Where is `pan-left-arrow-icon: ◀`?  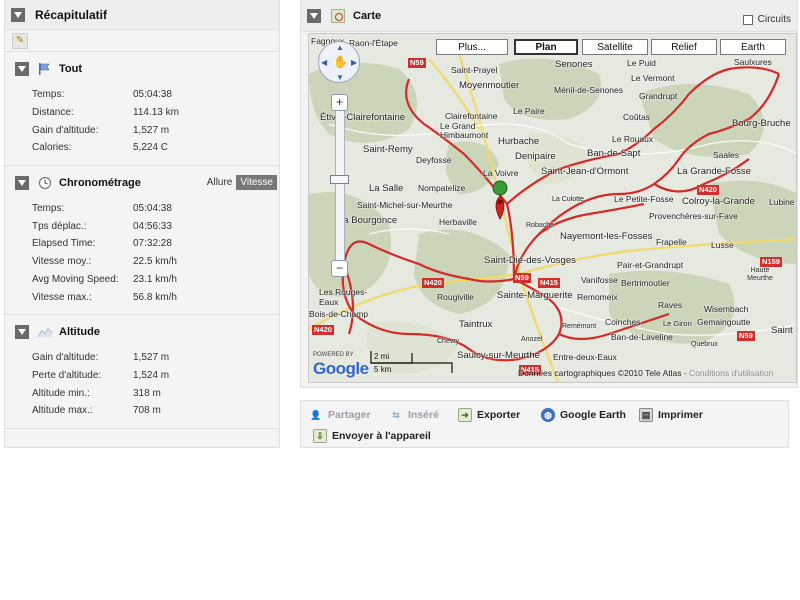
pan-left-arrow-icon: ◀ is located at coordinates (324, 62).